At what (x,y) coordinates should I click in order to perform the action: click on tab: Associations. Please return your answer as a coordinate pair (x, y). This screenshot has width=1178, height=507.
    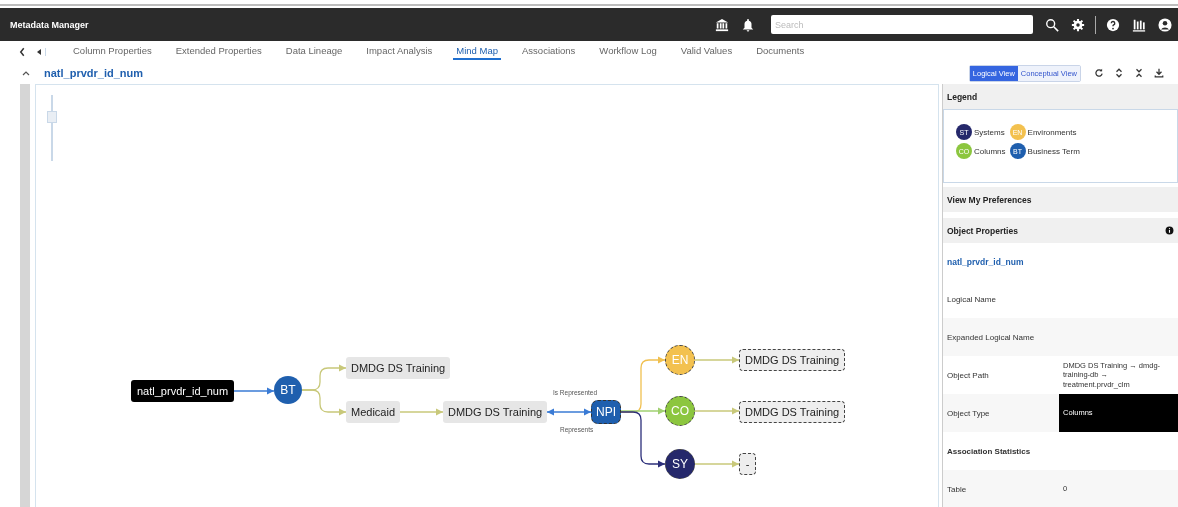
    Looking at the image, I should click on (549, 51).